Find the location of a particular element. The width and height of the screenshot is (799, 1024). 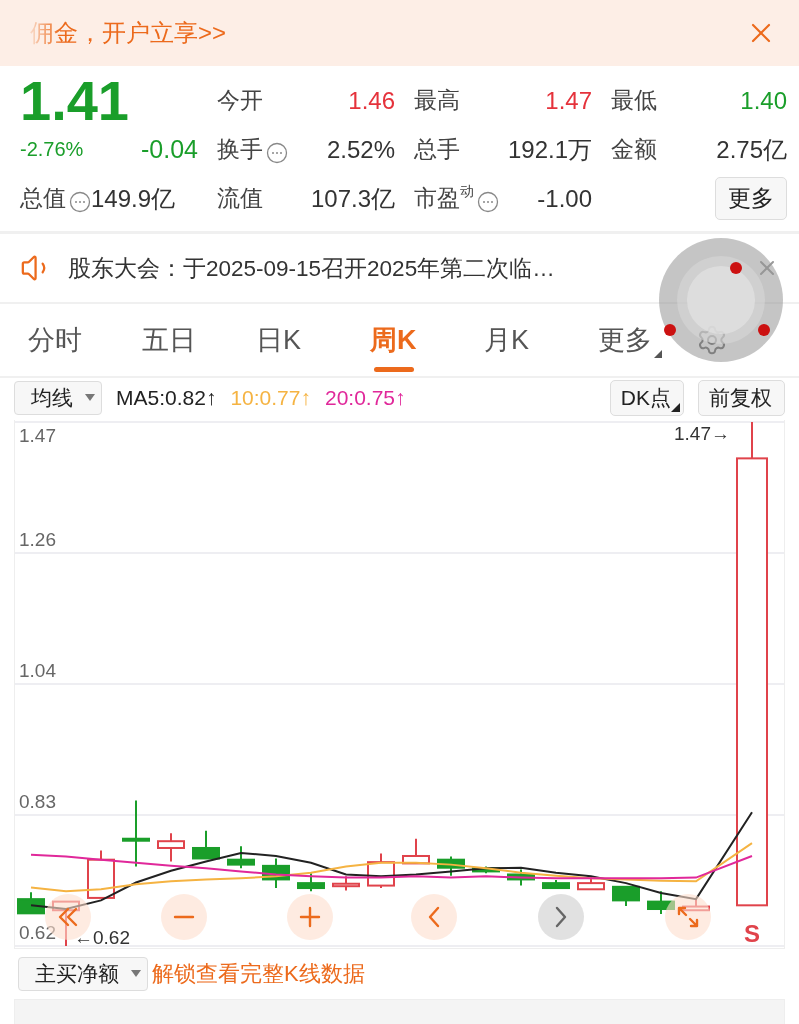

expand-icon is located at coordinates (688, 917).